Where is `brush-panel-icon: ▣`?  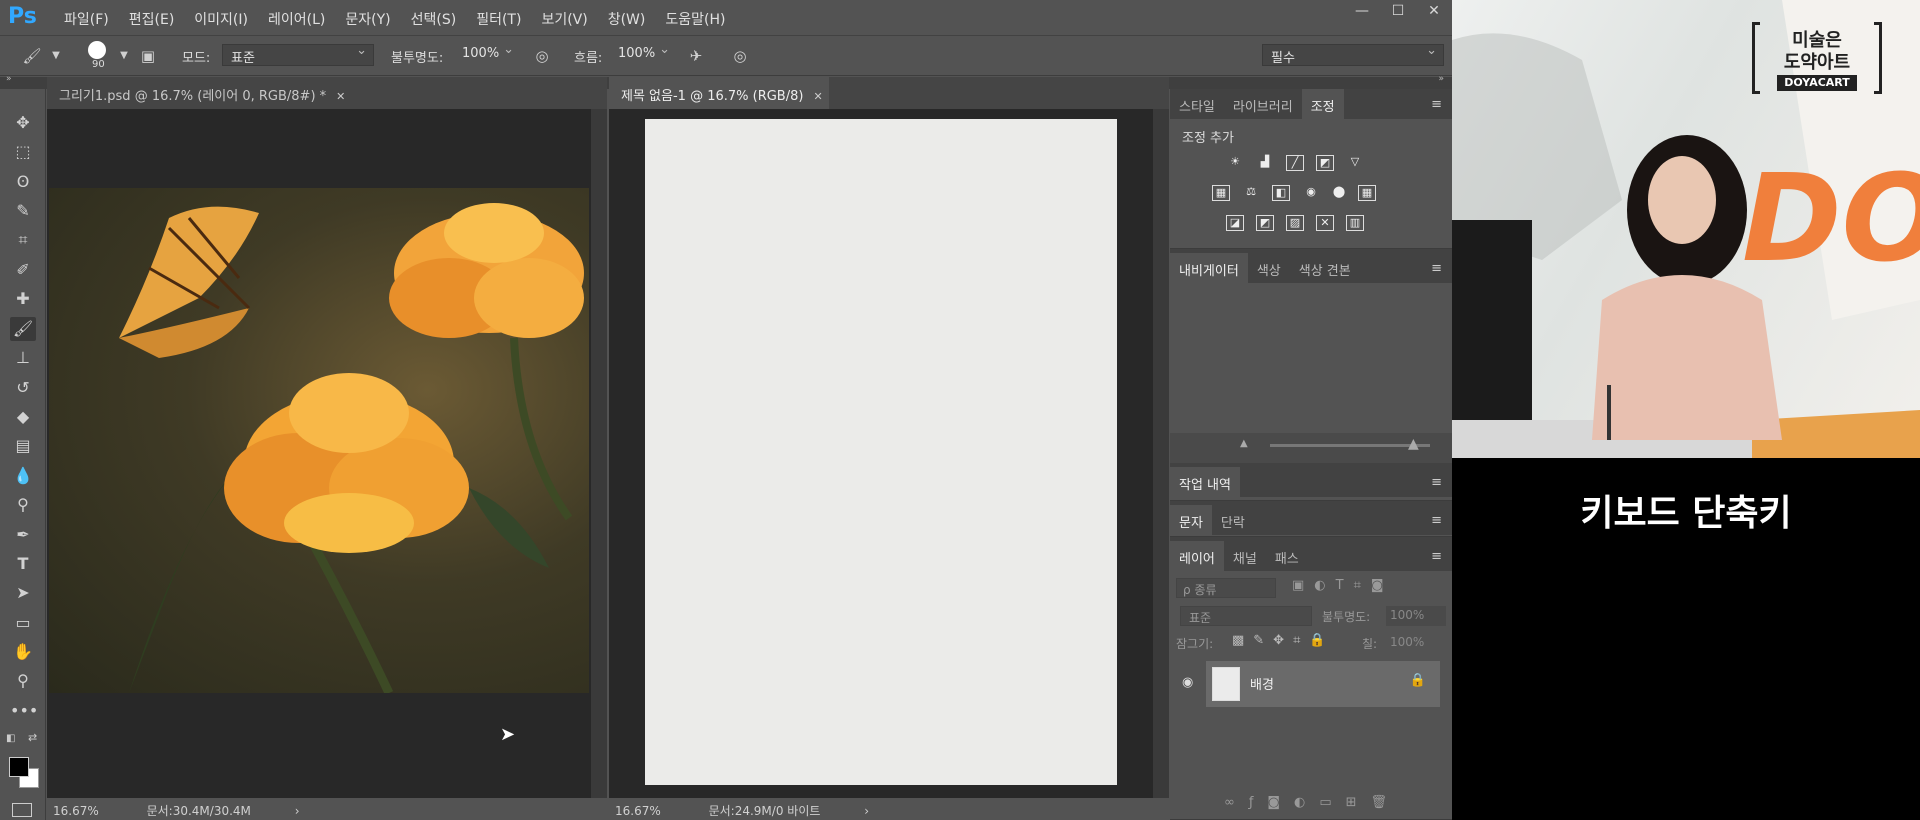 brush-panel-icon: ▣ is located at coordinates (148, 56).